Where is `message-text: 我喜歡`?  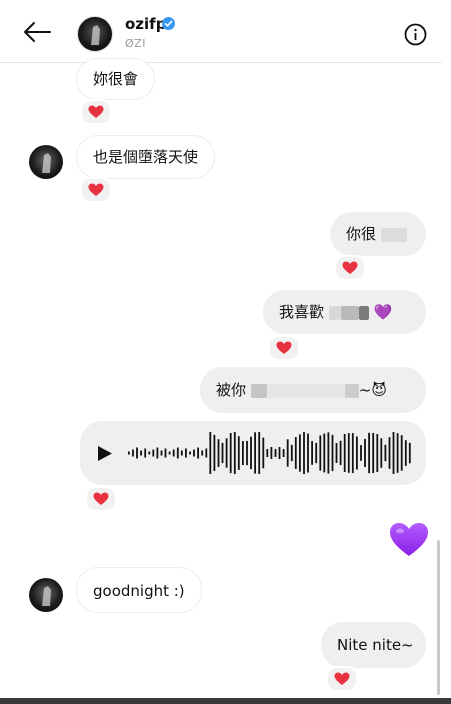
message-text: 我喜歡 is located at coordinates (302, 312).